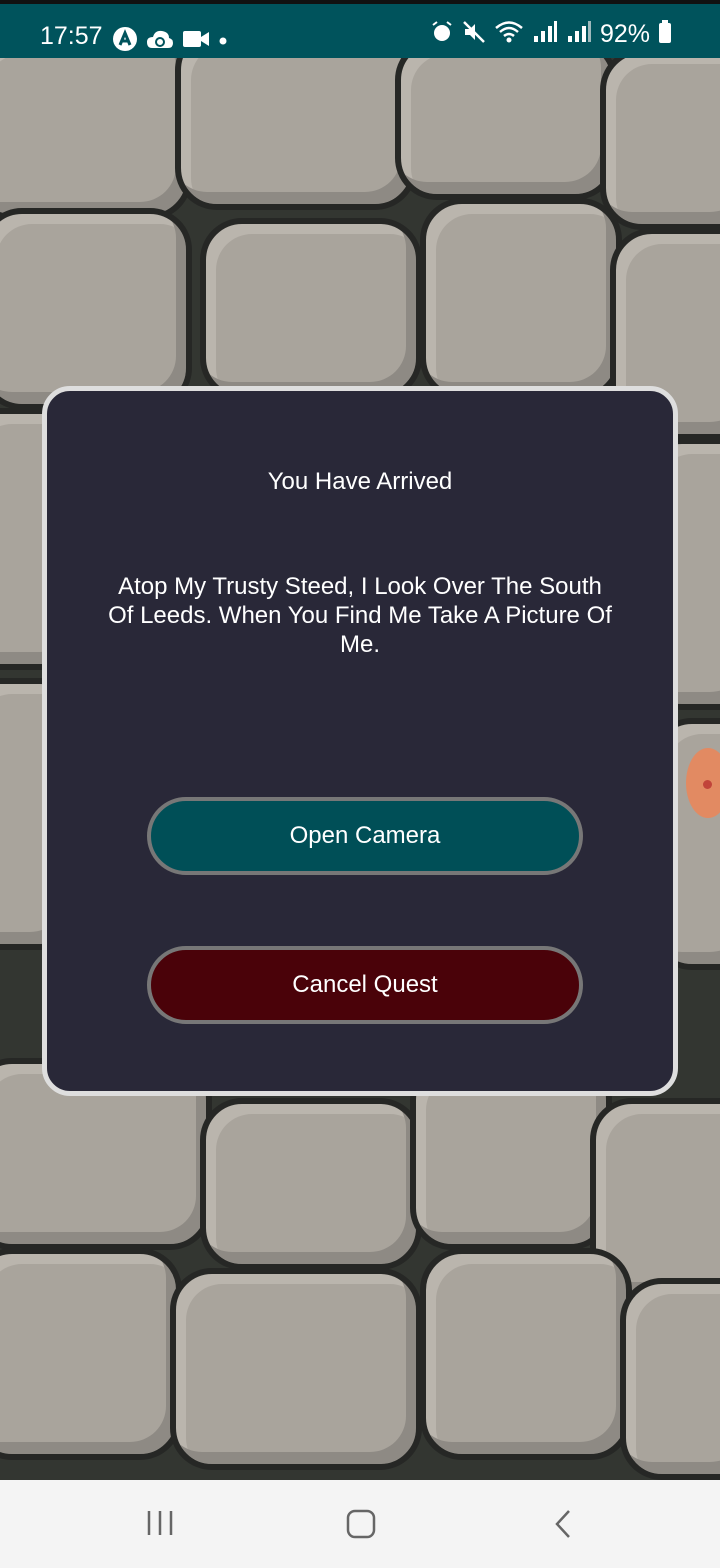 The width and height of the screenshot is (720, 1568). I want to click on app-a-icon, so click(125, 41).